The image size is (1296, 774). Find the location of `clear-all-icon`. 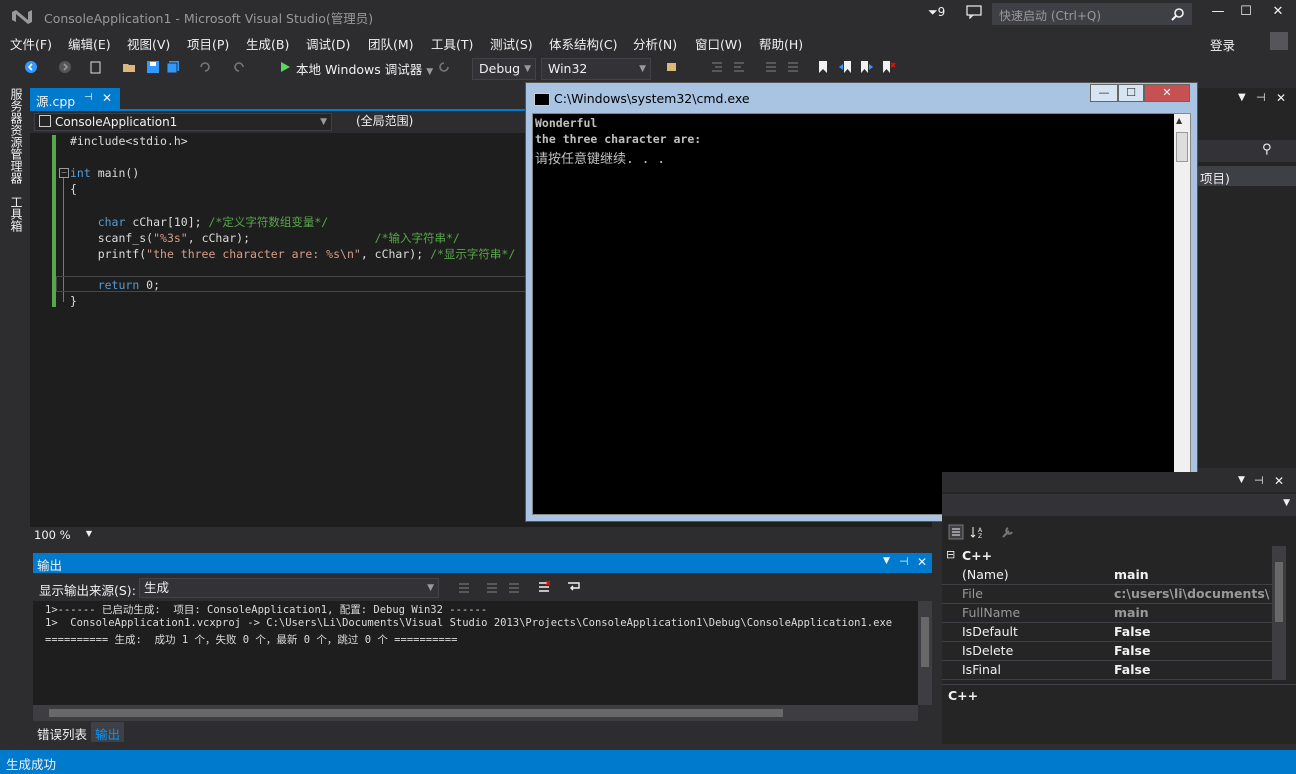

clear-all-icon is located at coordinates (544, 587).